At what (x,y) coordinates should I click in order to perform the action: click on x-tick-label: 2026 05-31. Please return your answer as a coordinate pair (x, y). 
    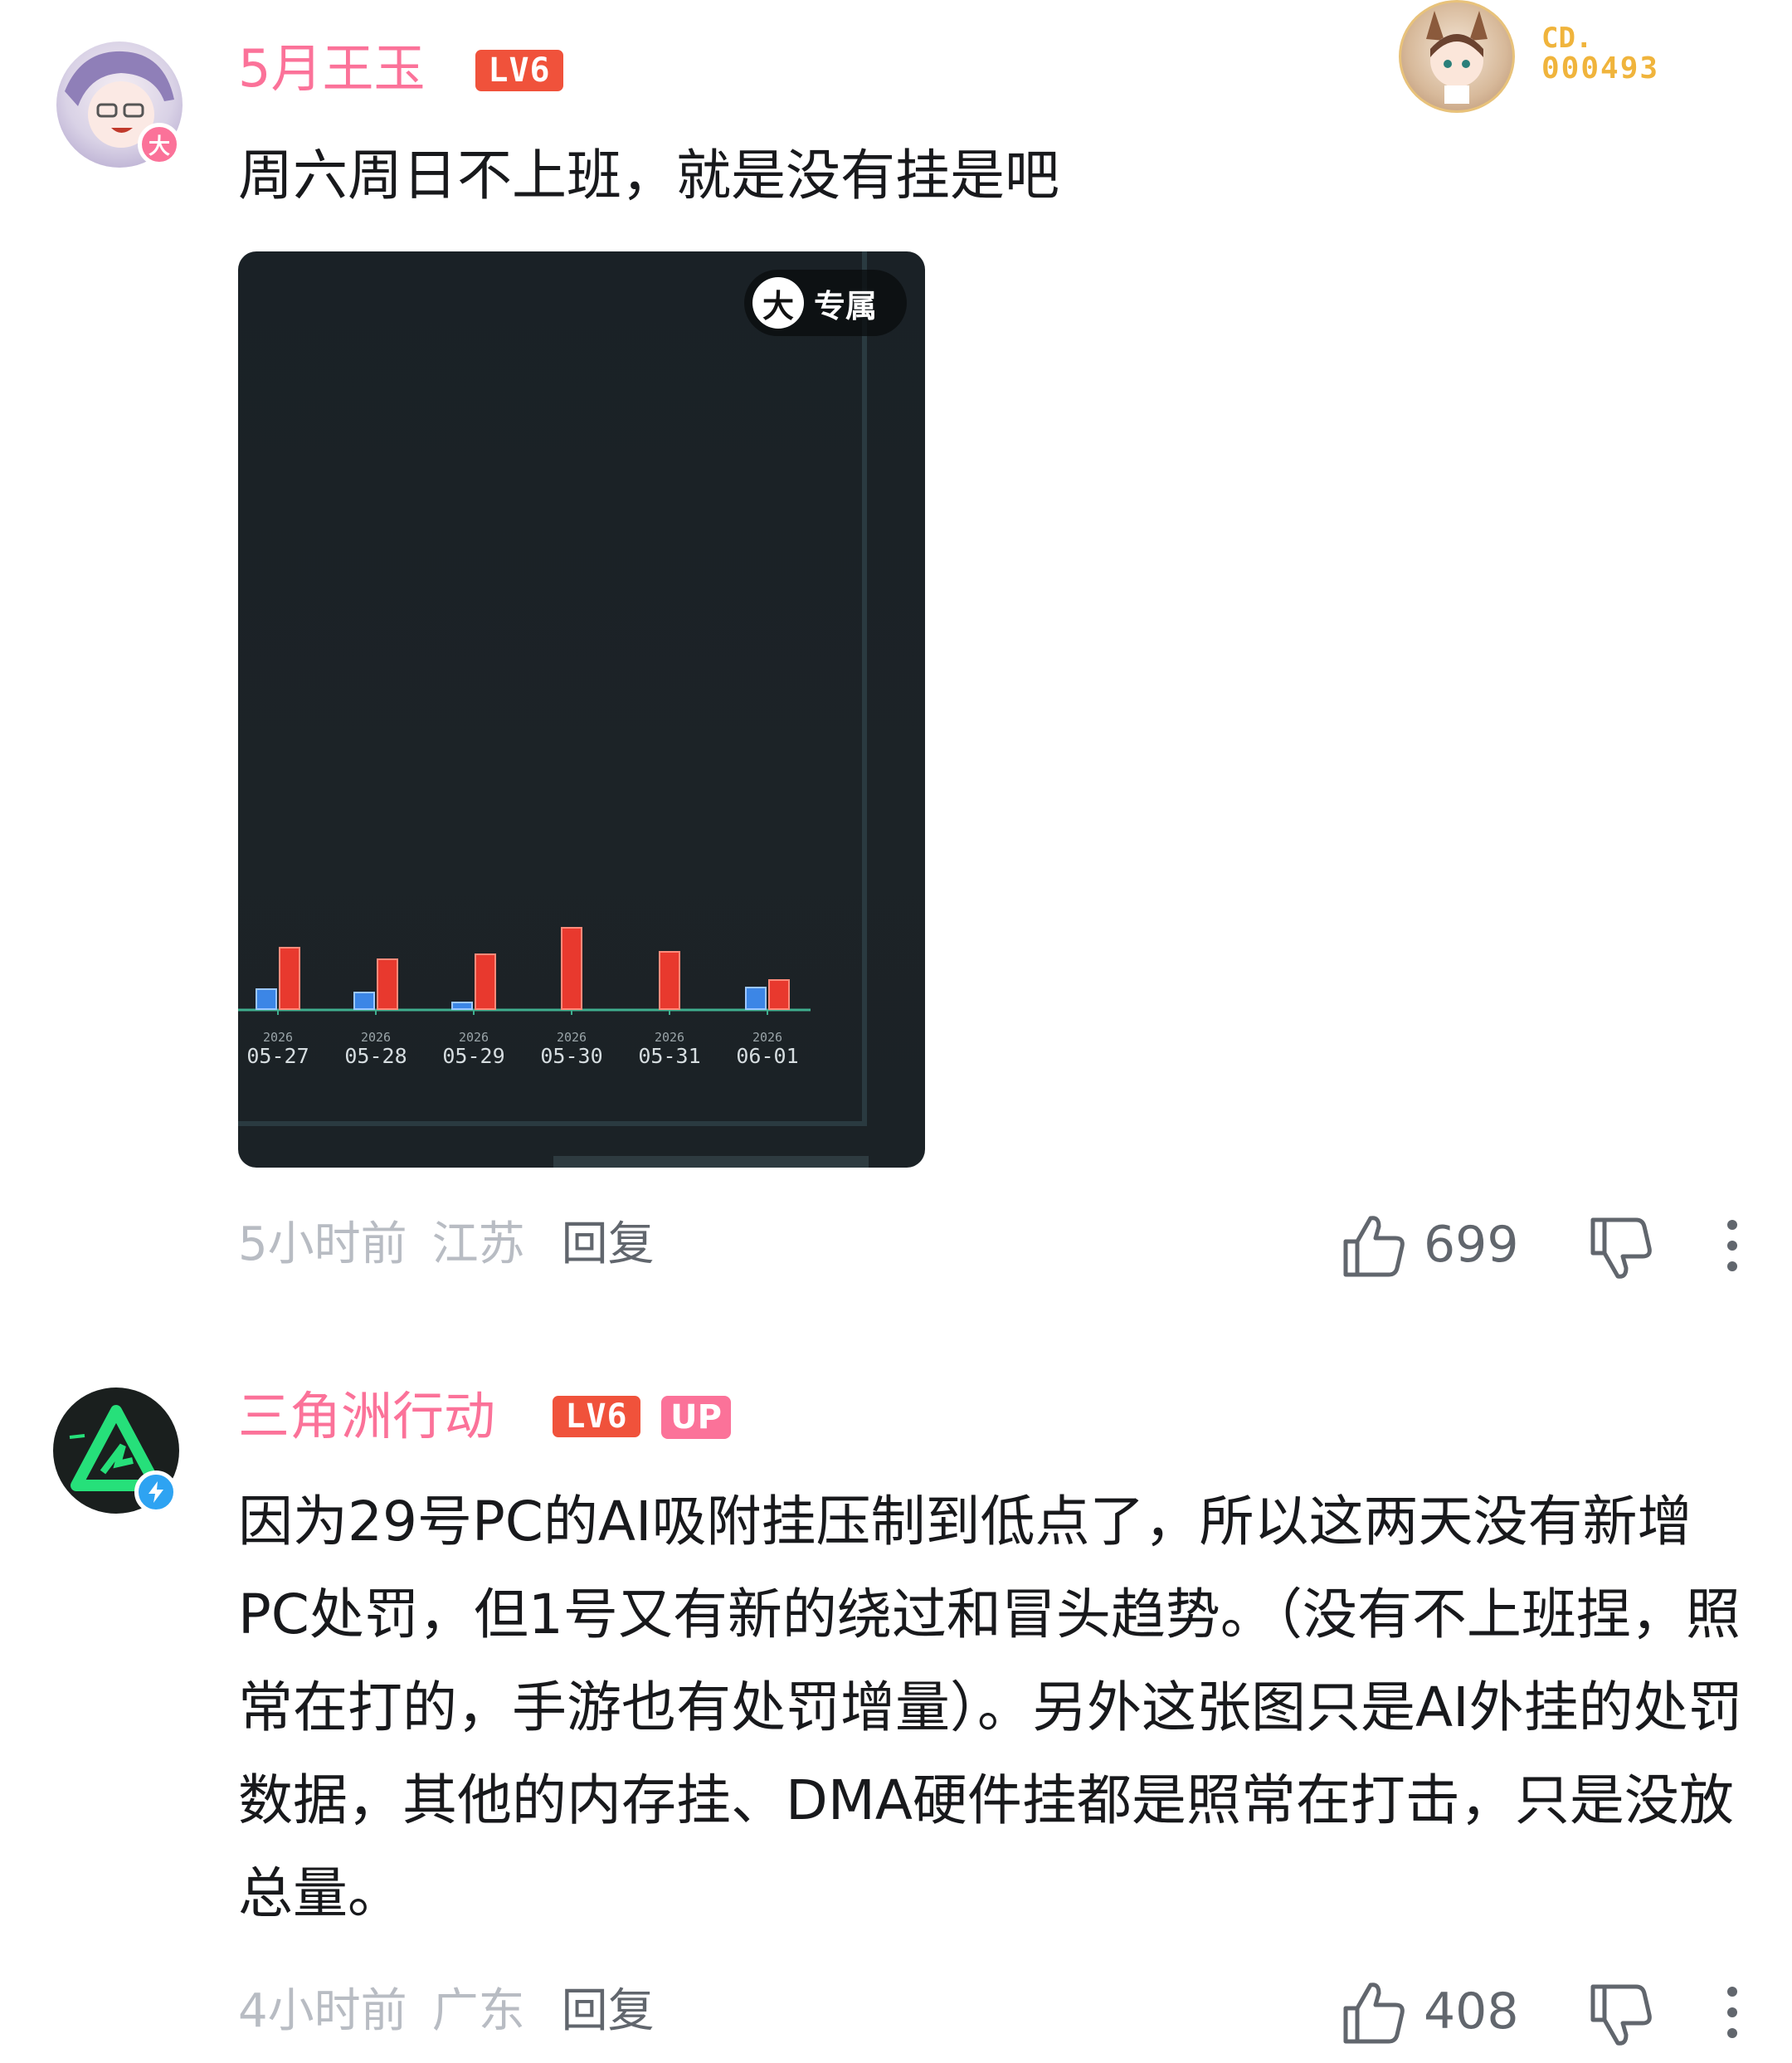
    Looking at the image, I should click on (669, 1049).